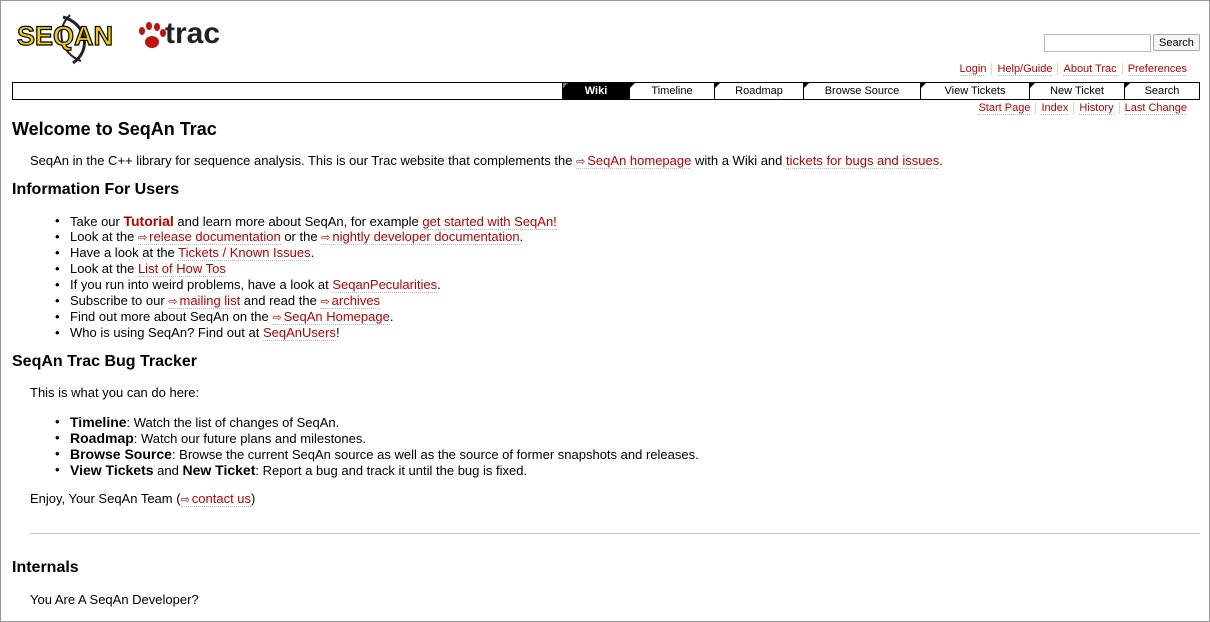 The image size is (1210, 622). What do you see at coordinates (973, 69) in the screenshot?
I see `login-link: Login` at bounding box center [973, 69].